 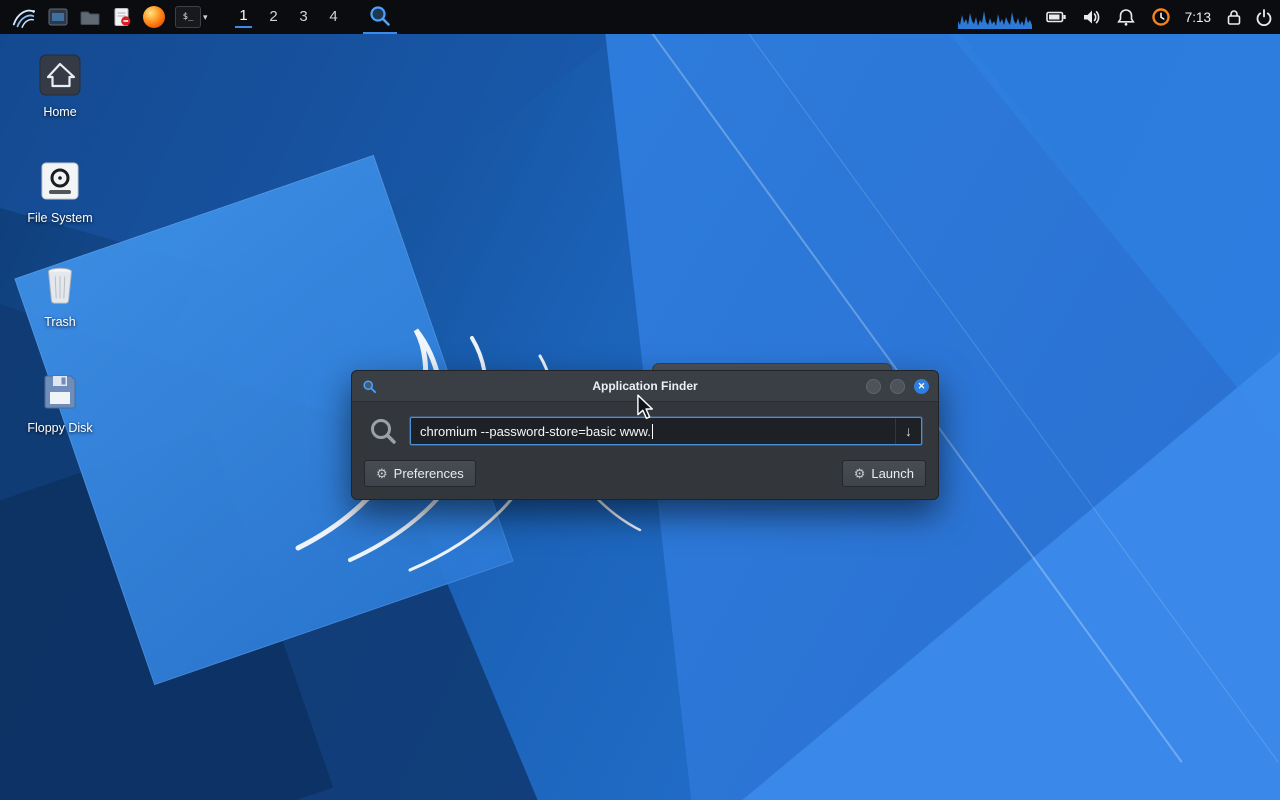 I want to click on trash-icon, so click(x=60, y=285).